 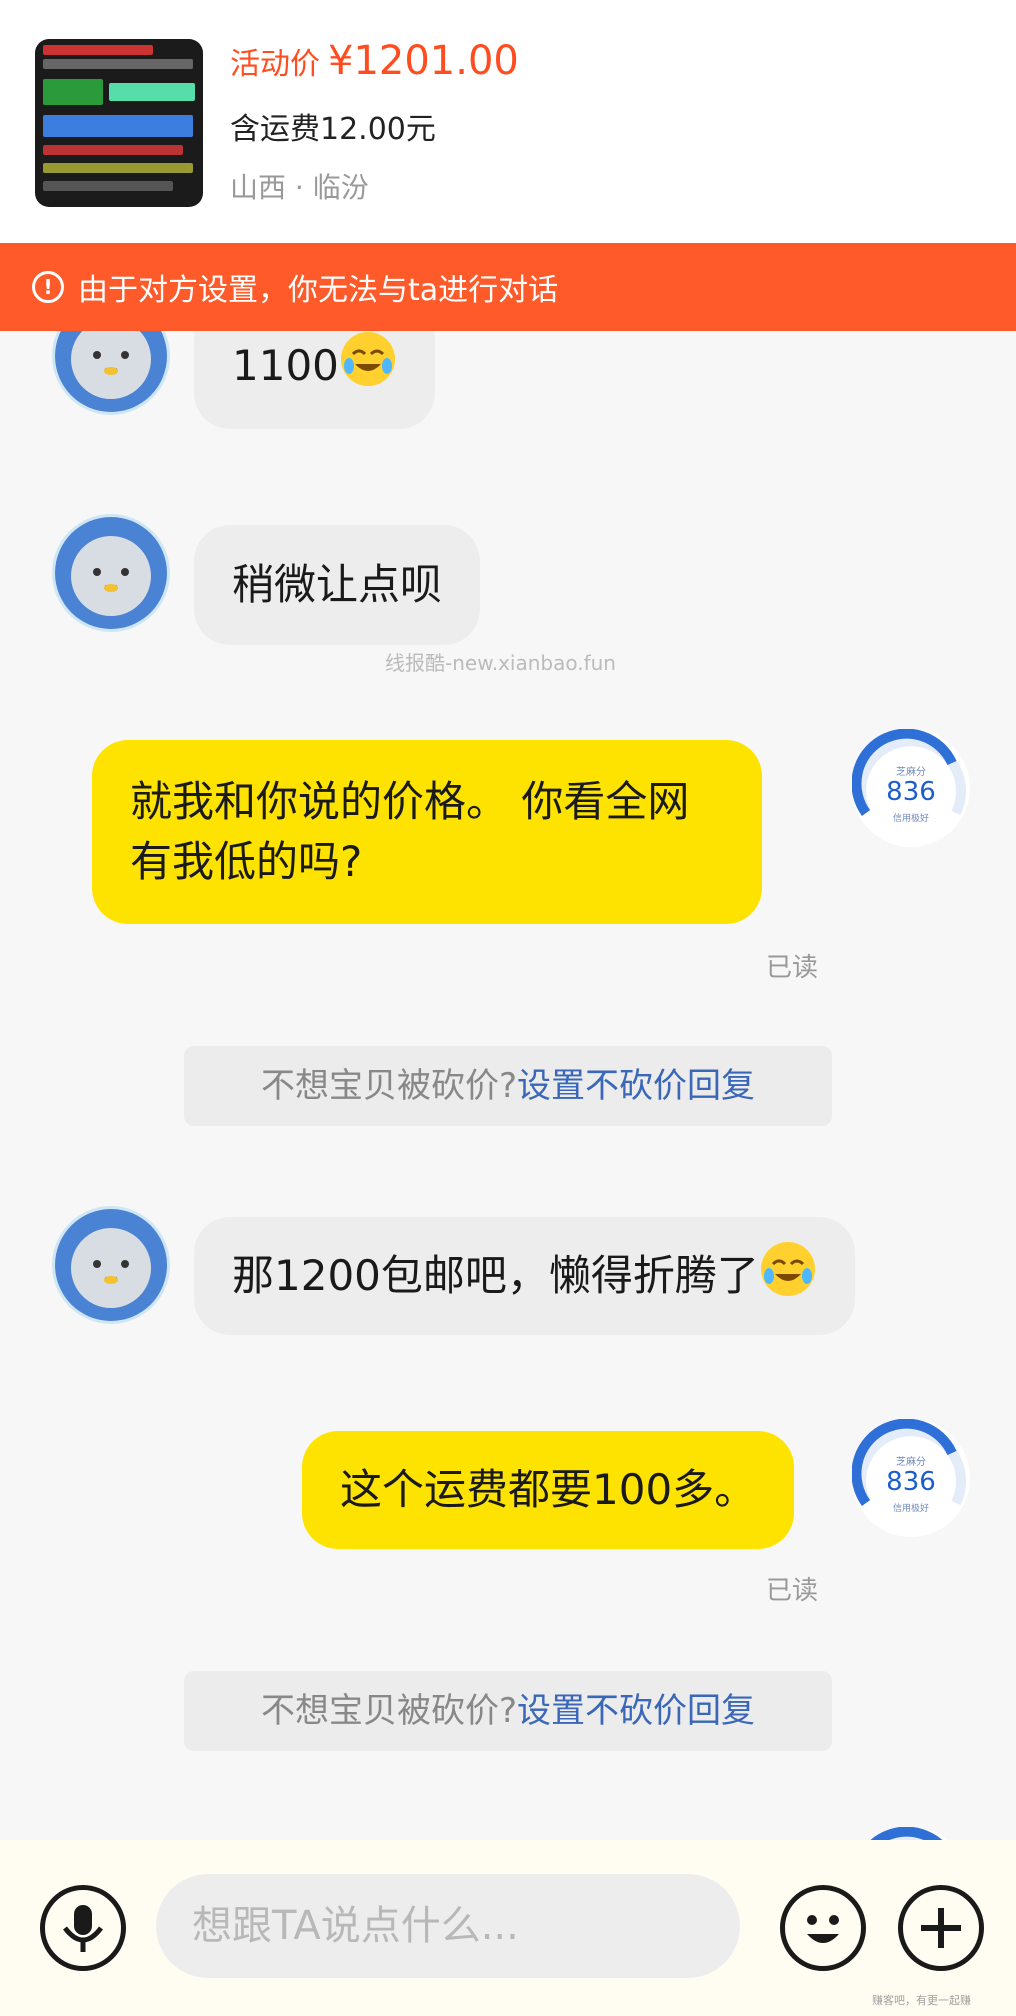 I want to click on message-text-line: 有我低的吗?, so click(x=246, y=861).